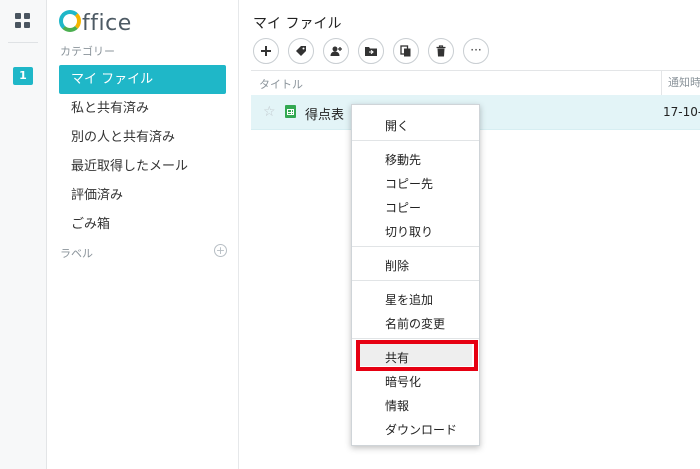  I want to click on labels-header: ラベル +, so click(143, 252).